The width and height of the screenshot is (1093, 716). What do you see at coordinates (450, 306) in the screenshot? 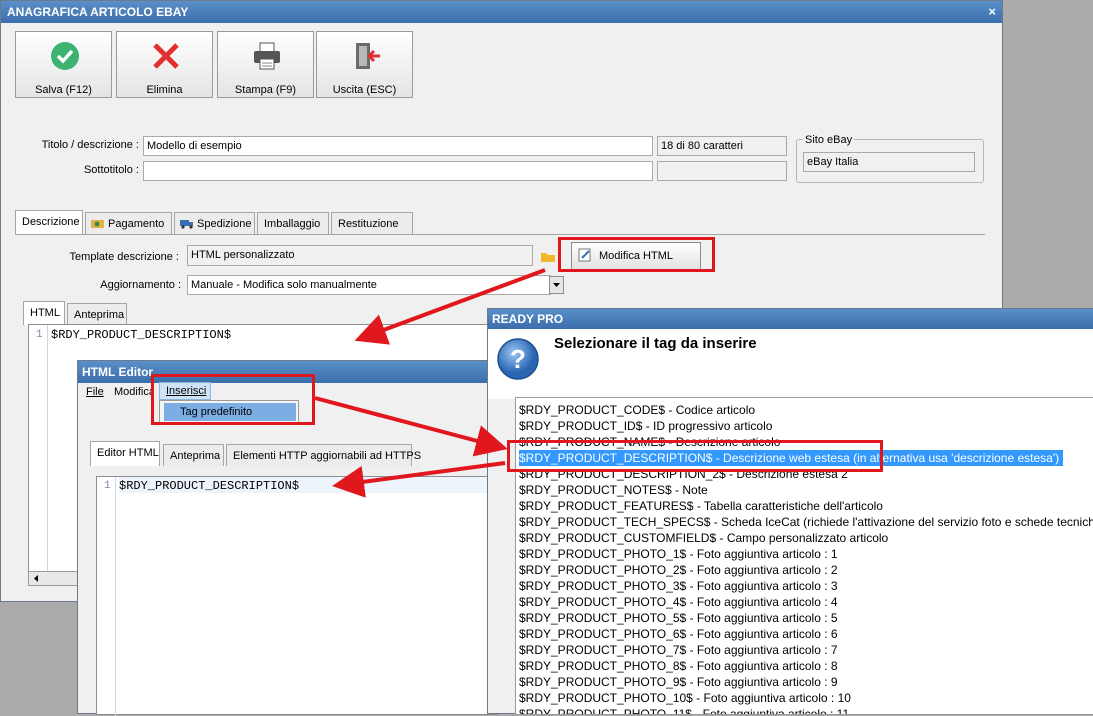
I see `arrow-to-html-editor` at bounding box center [450, 306].